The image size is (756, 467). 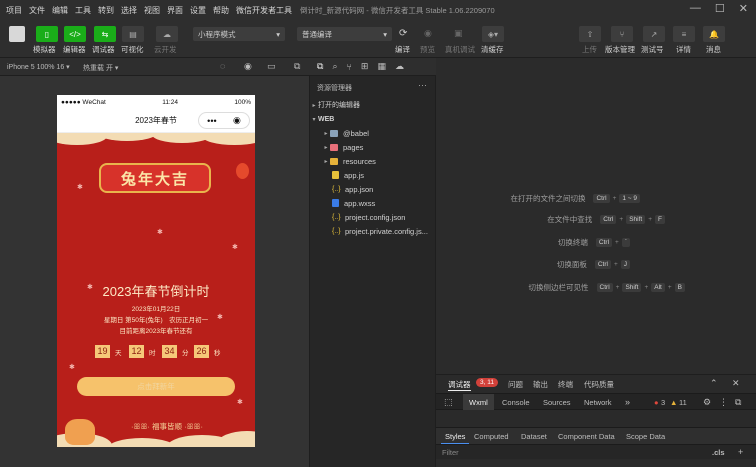 I want to click on debugger-toggle-button: ⇆, so click(x=105, y=34).